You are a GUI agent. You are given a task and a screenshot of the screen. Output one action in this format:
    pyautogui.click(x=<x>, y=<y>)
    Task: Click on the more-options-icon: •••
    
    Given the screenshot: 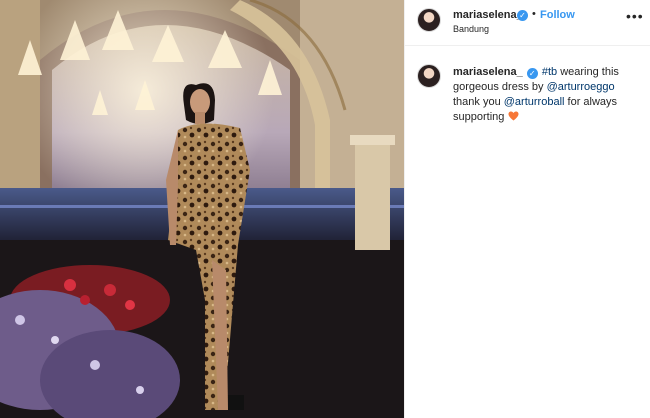 What is the action you would take?
    pyautogui.click(x=635, y=16)
    